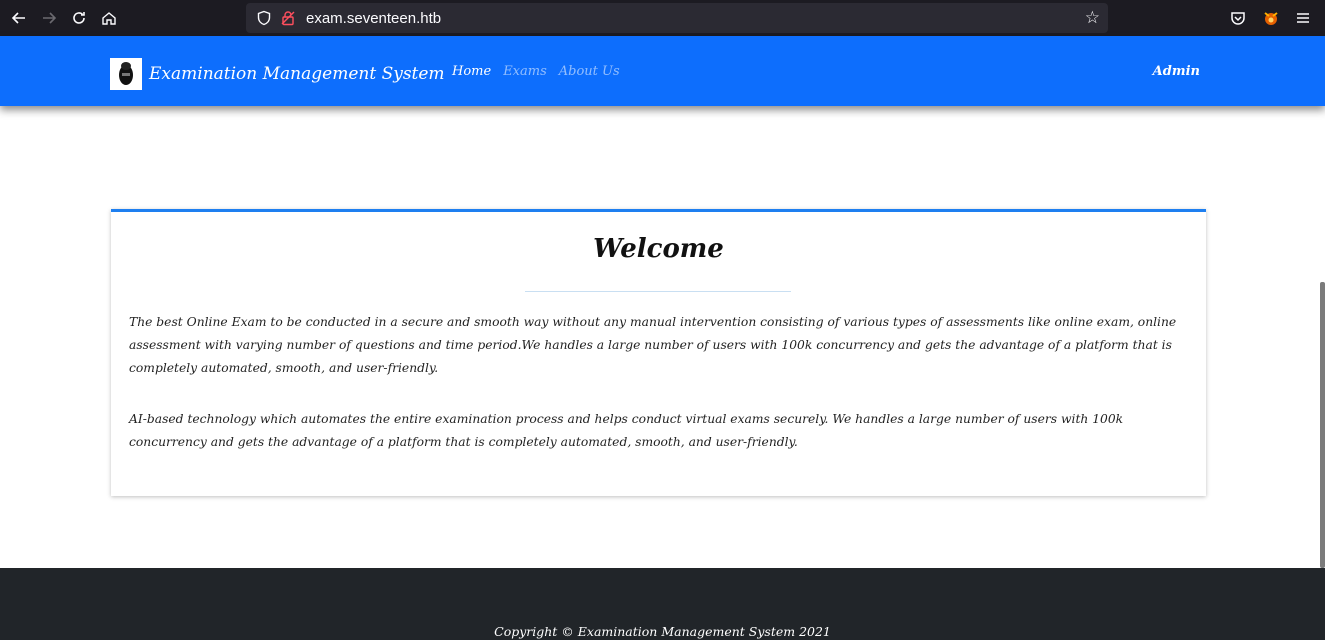 Image resolution: width=1325 pixels, height=640 pixels. What do you see at coordinates (374, 18) in the screenshot?
I see `url-text: exam.seventeen.htb` at bounding box center [374, 18].